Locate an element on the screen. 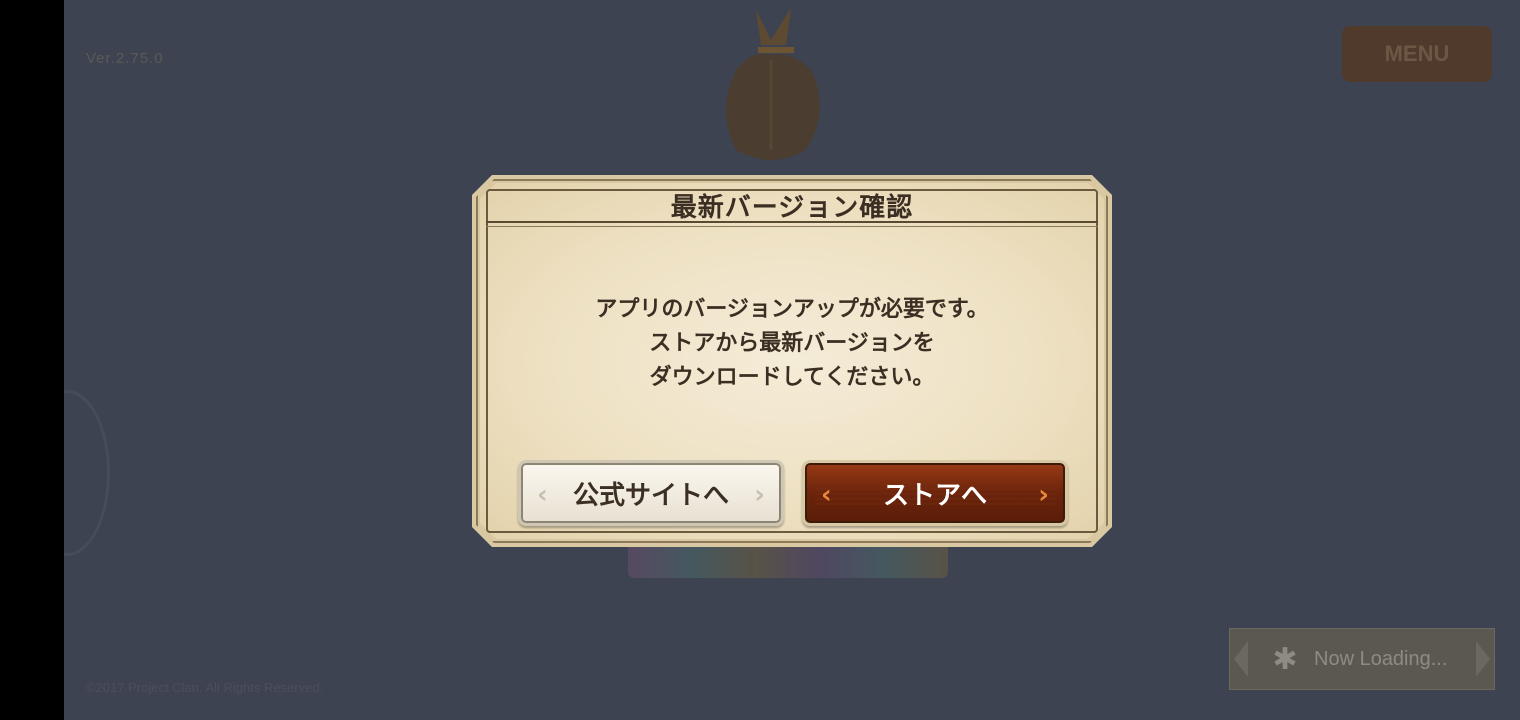 Image resolution: width=1520 pixels, height=720 pixels. store-button: ‹ ストアへ › is located at coordinates (935, 493).